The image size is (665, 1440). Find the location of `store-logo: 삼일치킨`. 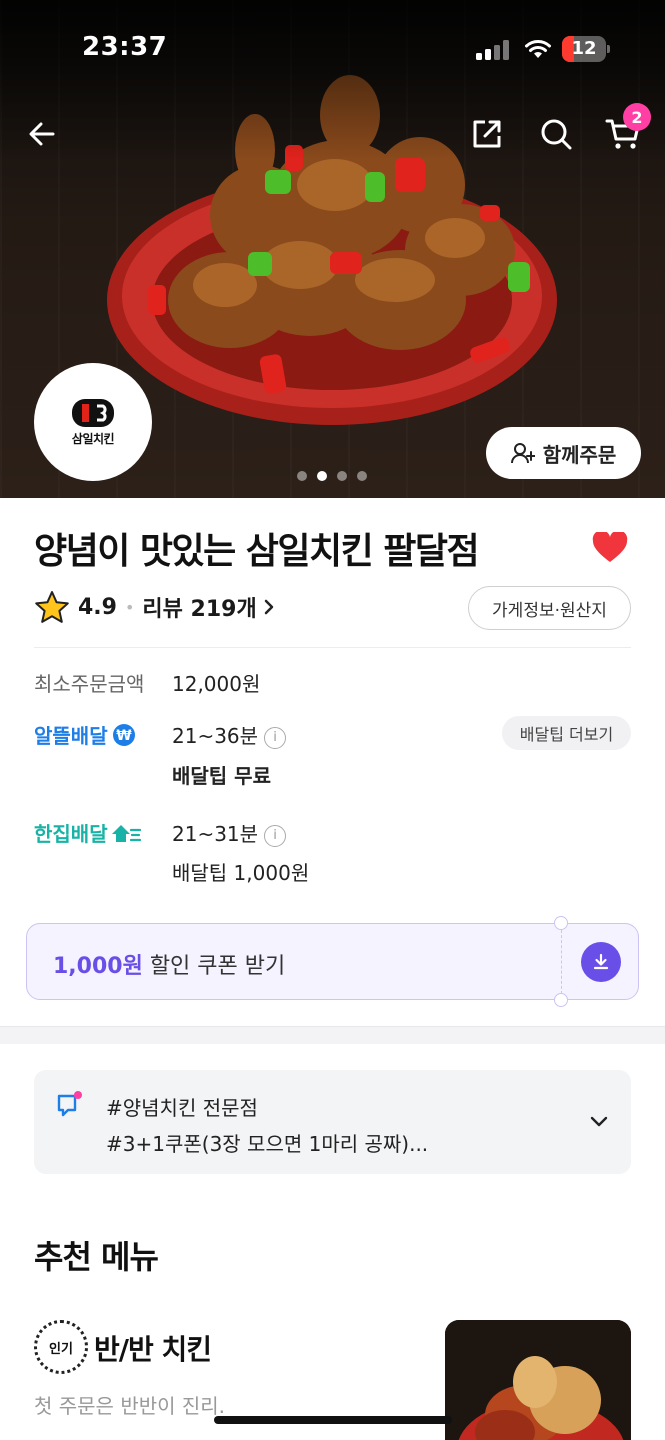

store-logo: 삼일치킨 is located at coordinates (93, 422).